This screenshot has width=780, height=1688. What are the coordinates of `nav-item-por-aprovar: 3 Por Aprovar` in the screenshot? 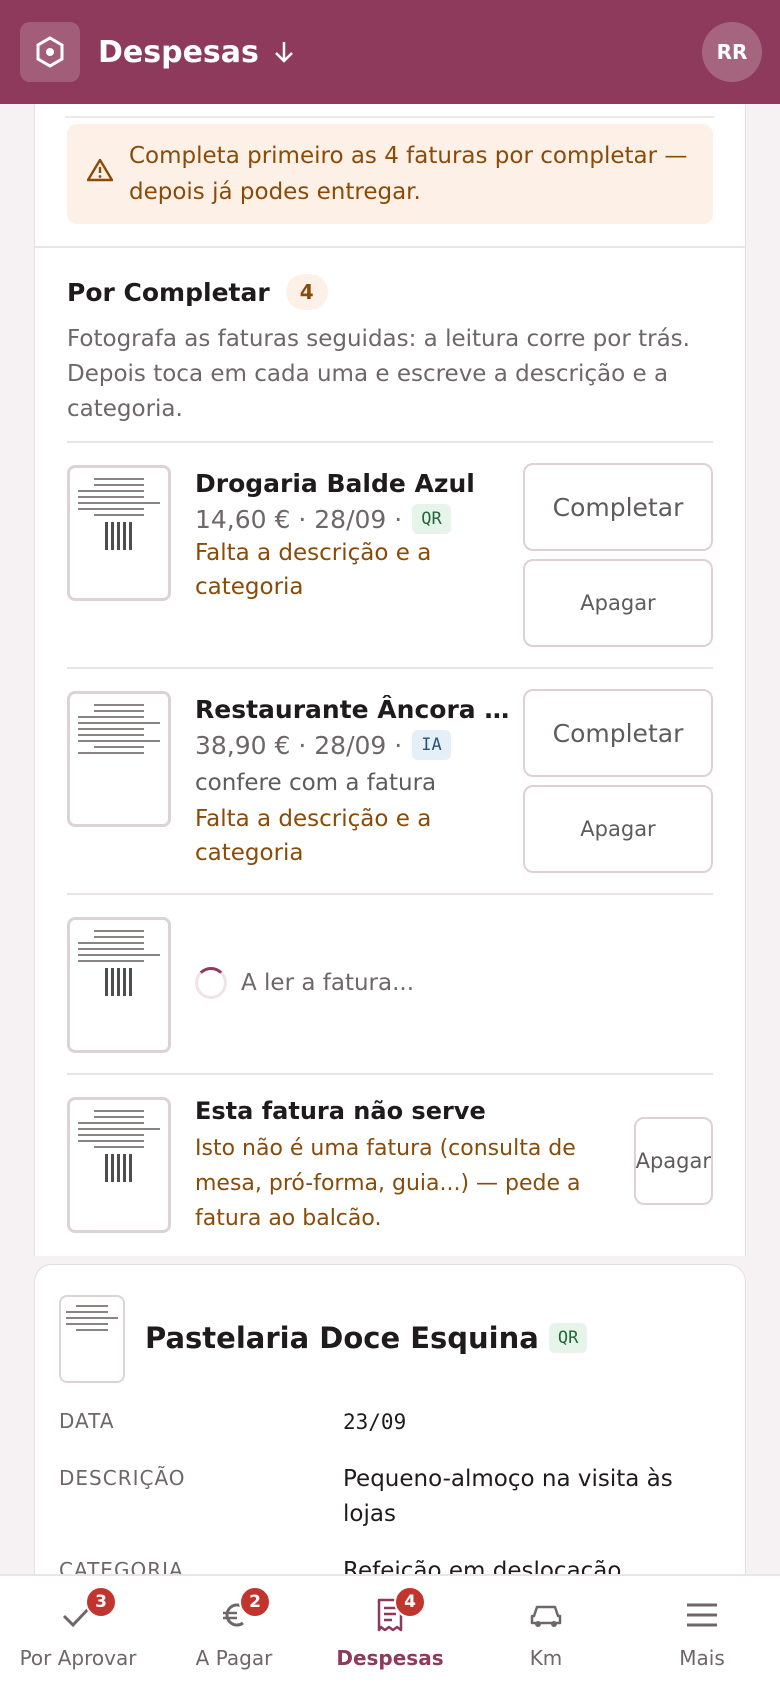 It's located at (78, 1632).